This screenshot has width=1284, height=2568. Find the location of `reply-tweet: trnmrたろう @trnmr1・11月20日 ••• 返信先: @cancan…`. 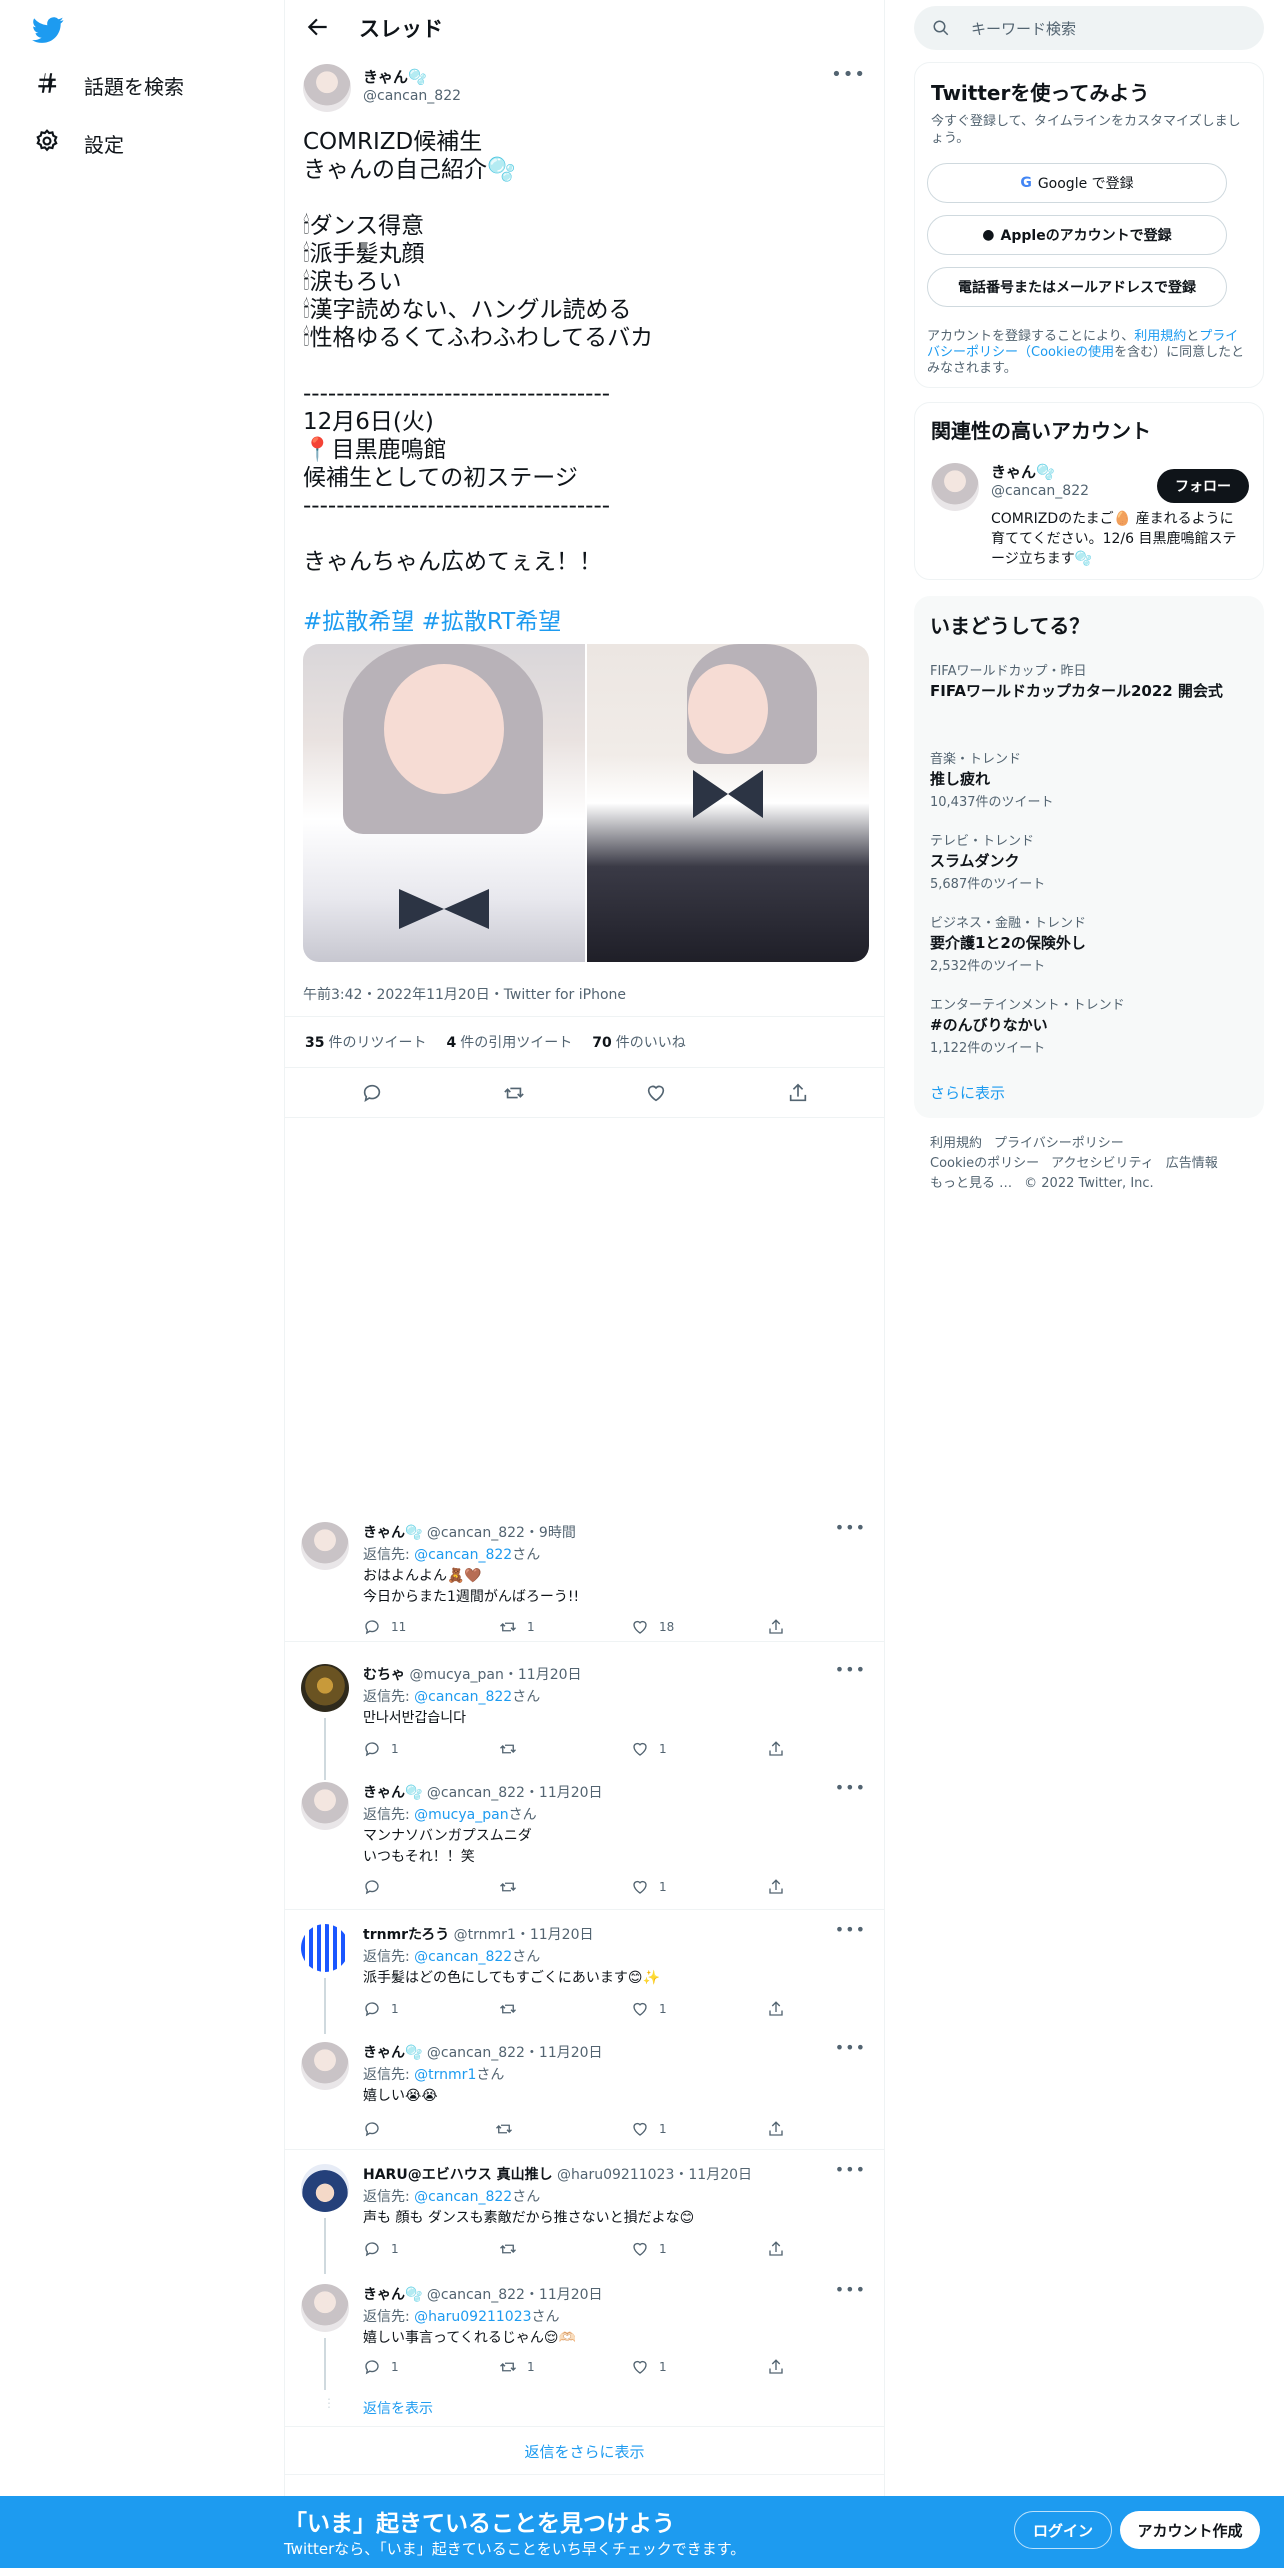

reply-tweet: trnmrたろう @trnmr1・11月20日 ••• 返信先: @cancan… is located at coordinates (584, 1977).